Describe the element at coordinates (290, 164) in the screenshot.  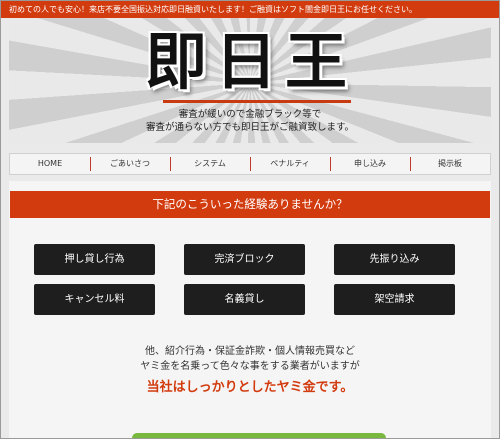
I see `nav-item-penalty: ペナルティ` at that location.